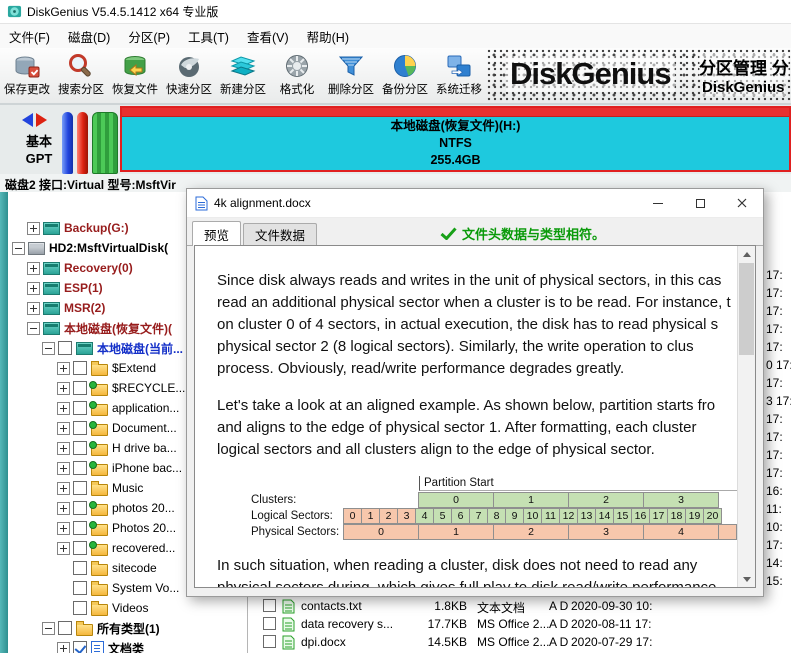  I want to click on logical-sector-cell: 3, so click(406, 516).